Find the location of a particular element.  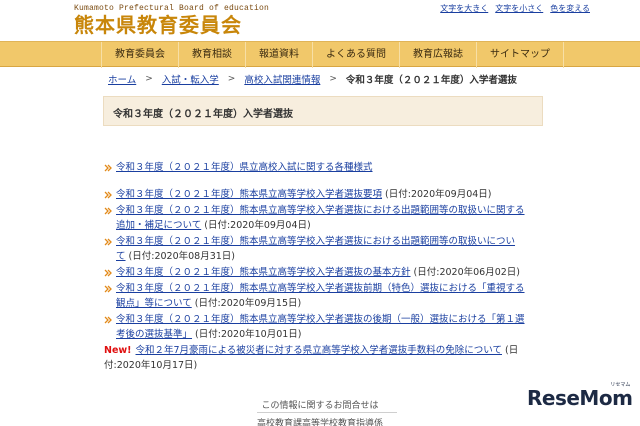

document-link: 令和２年7月豪雨による被災者に対する県立高等学校入学者選抜手数料の免除について is located at coordinates (319, 350).